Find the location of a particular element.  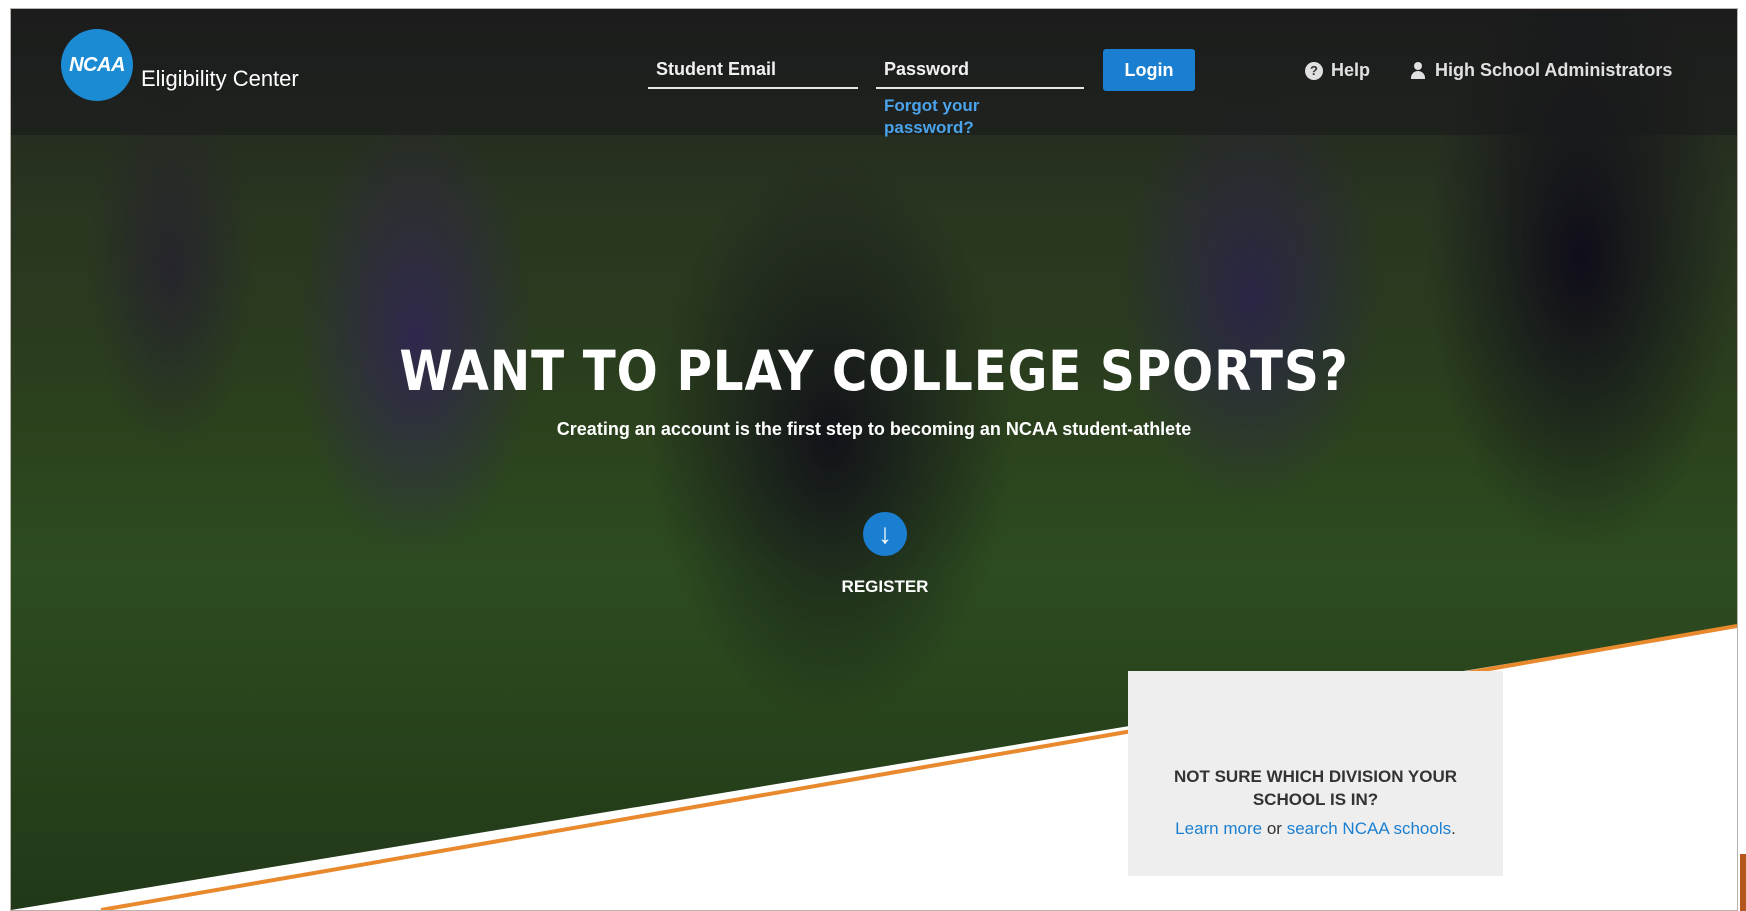

high-school-administrators-link: High School Administrators is located at coordinates (1540, 70).